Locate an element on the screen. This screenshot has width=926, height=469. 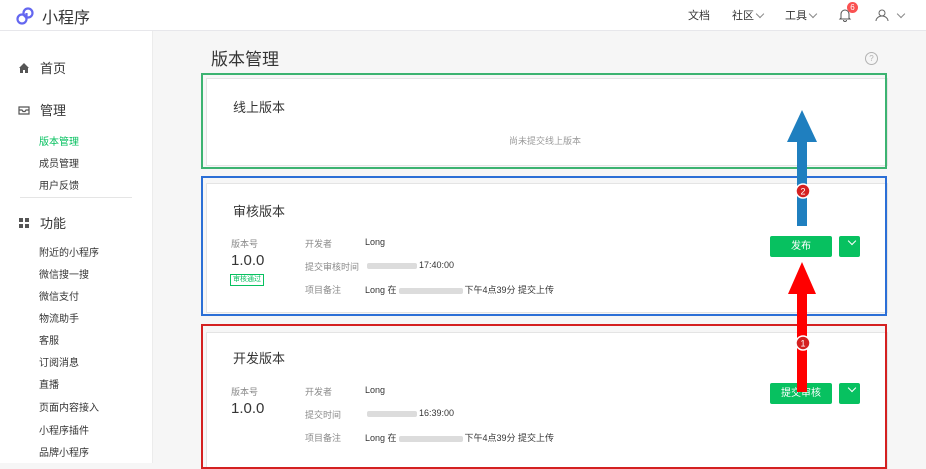
step-1-number: 1 is located at coordinates (802, 344).